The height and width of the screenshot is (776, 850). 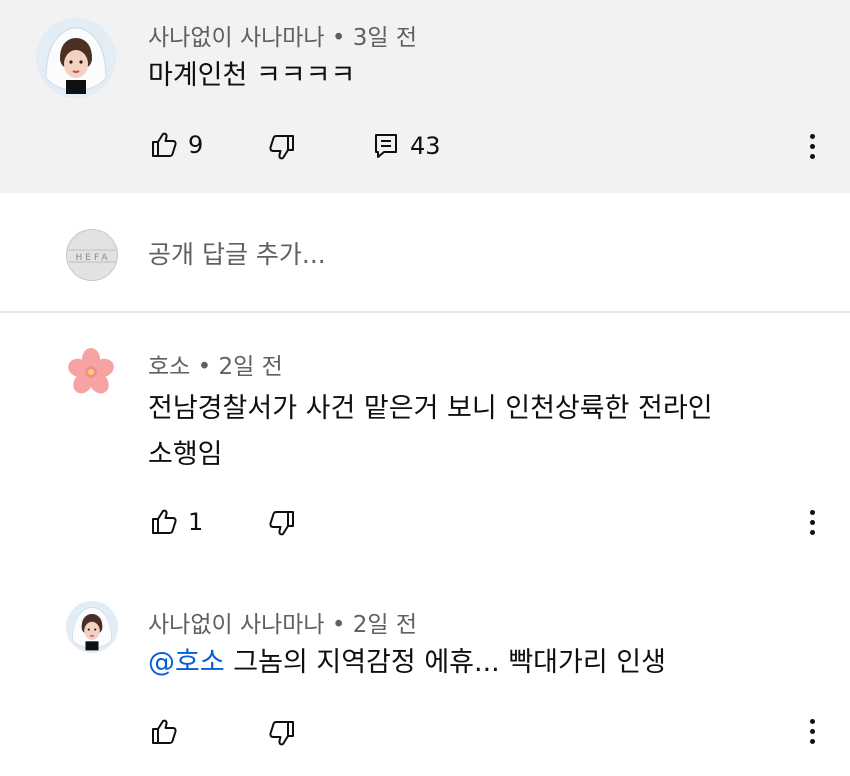 What do you see at coordinates (445, 662) in the screenshot?
I see `comment-text-body: 그놈의 지역감정 에휴... 빡대가리 인생` at bounding box center [445, 662].